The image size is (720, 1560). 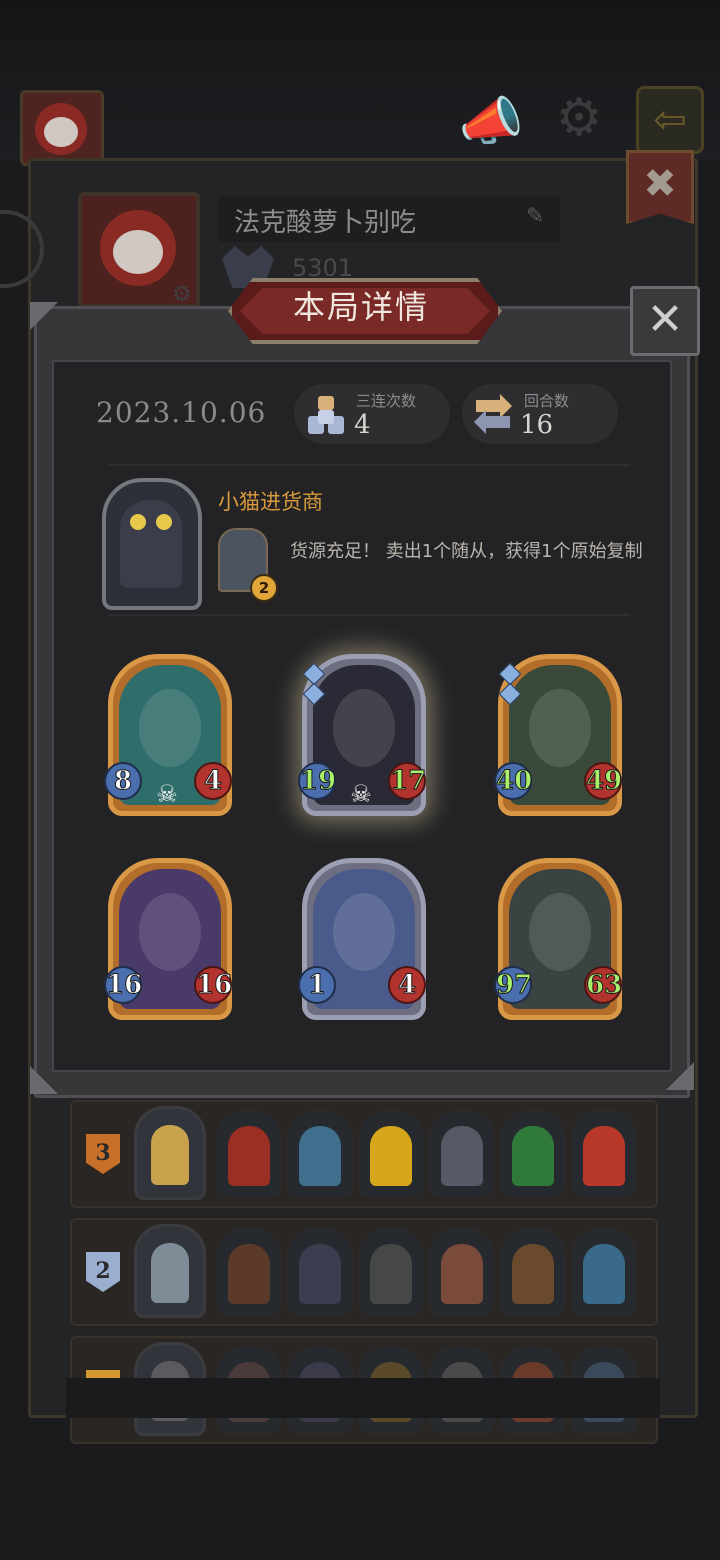 What do you see at coordinates (547, 401) in the screenshot?
I see `turns-label: 回合数` at bounding box center [547, 401].